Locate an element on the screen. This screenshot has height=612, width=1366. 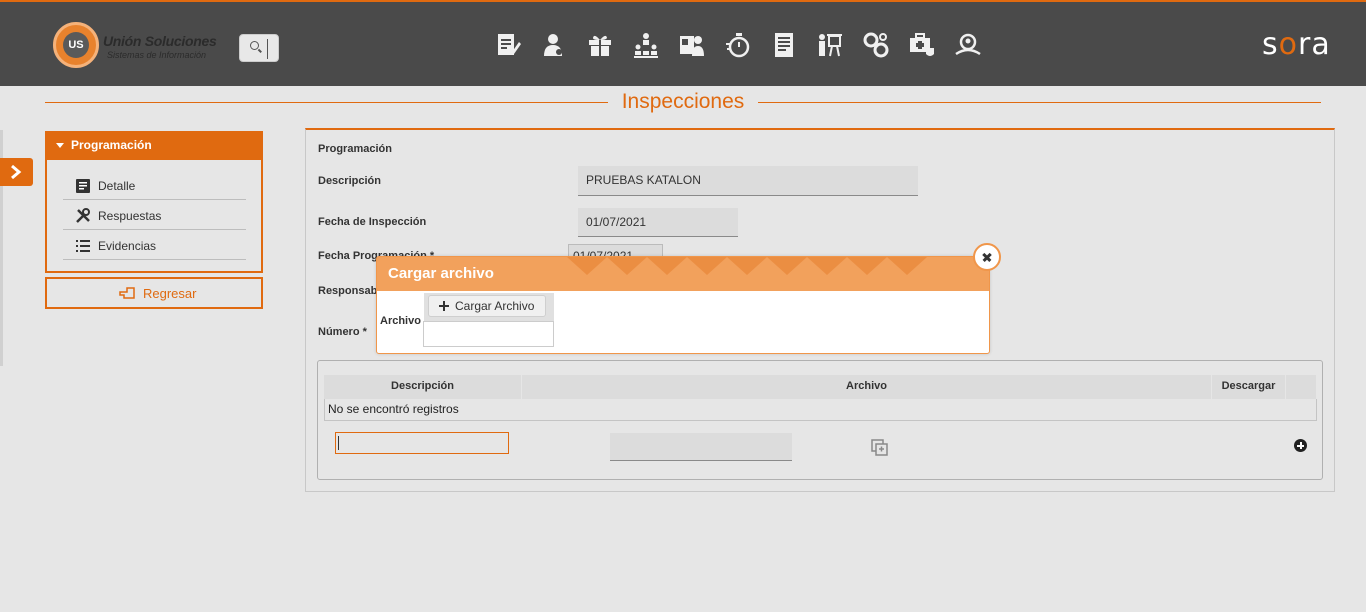
responsable-label: Responsab is located at coordinates (348, 291).